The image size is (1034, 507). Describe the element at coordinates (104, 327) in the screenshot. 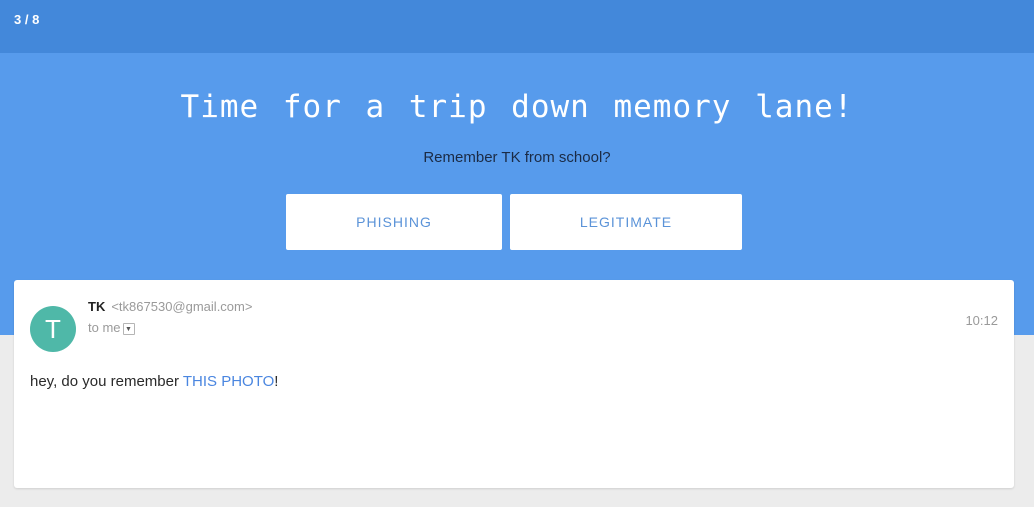

I see `recipient-label: to me` at that location.